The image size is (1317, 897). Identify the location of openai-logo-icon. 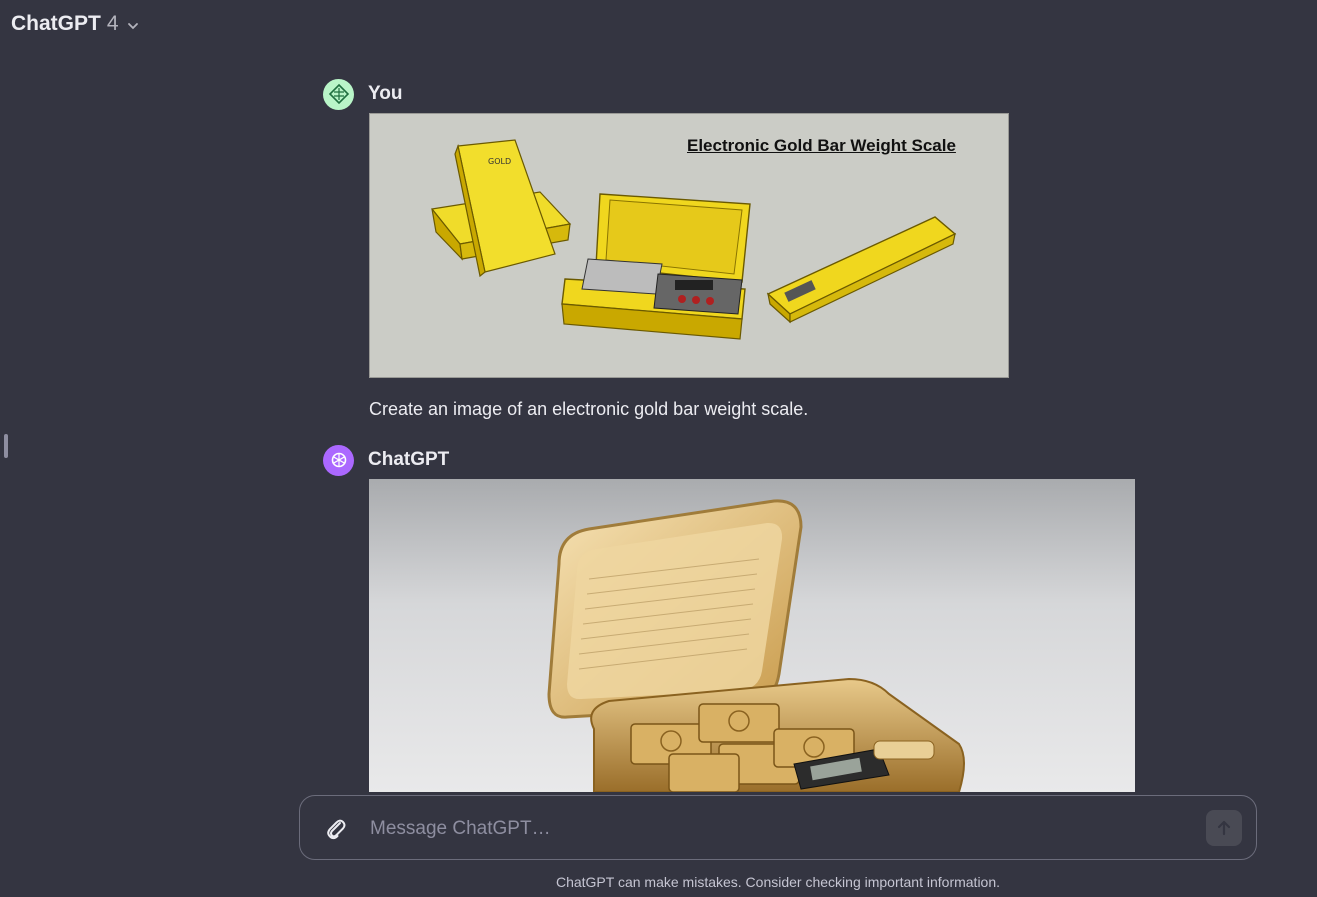
(338, 460).